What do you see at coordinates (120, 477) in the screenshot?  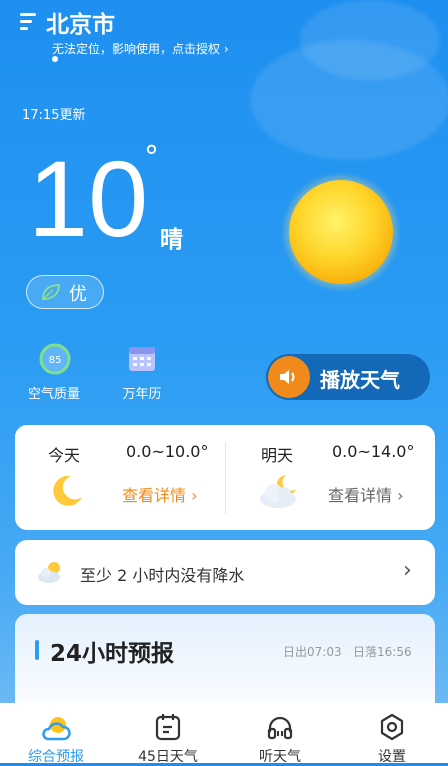 I see `today-forecast: 今天 0.0~10.0° 查看详情 ›` at bounding box center [120, 477].